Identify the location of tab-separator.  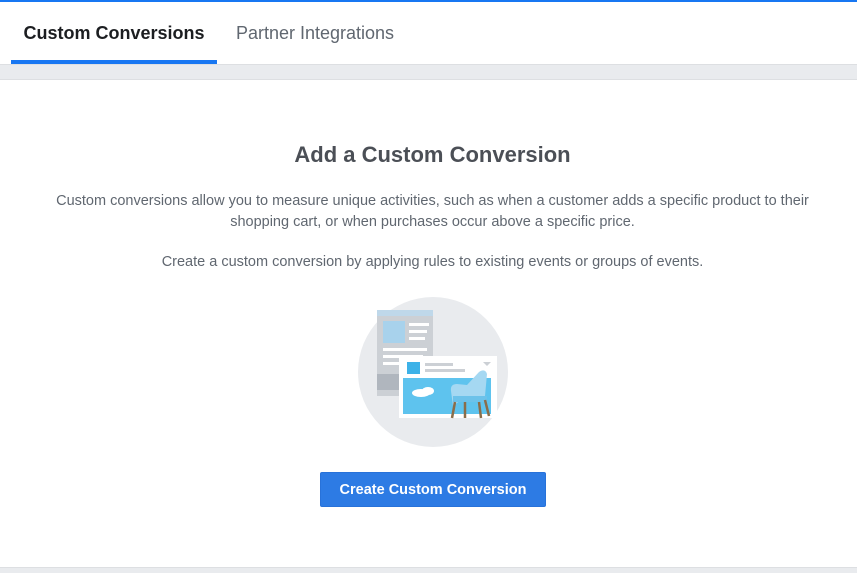
(428, 72).